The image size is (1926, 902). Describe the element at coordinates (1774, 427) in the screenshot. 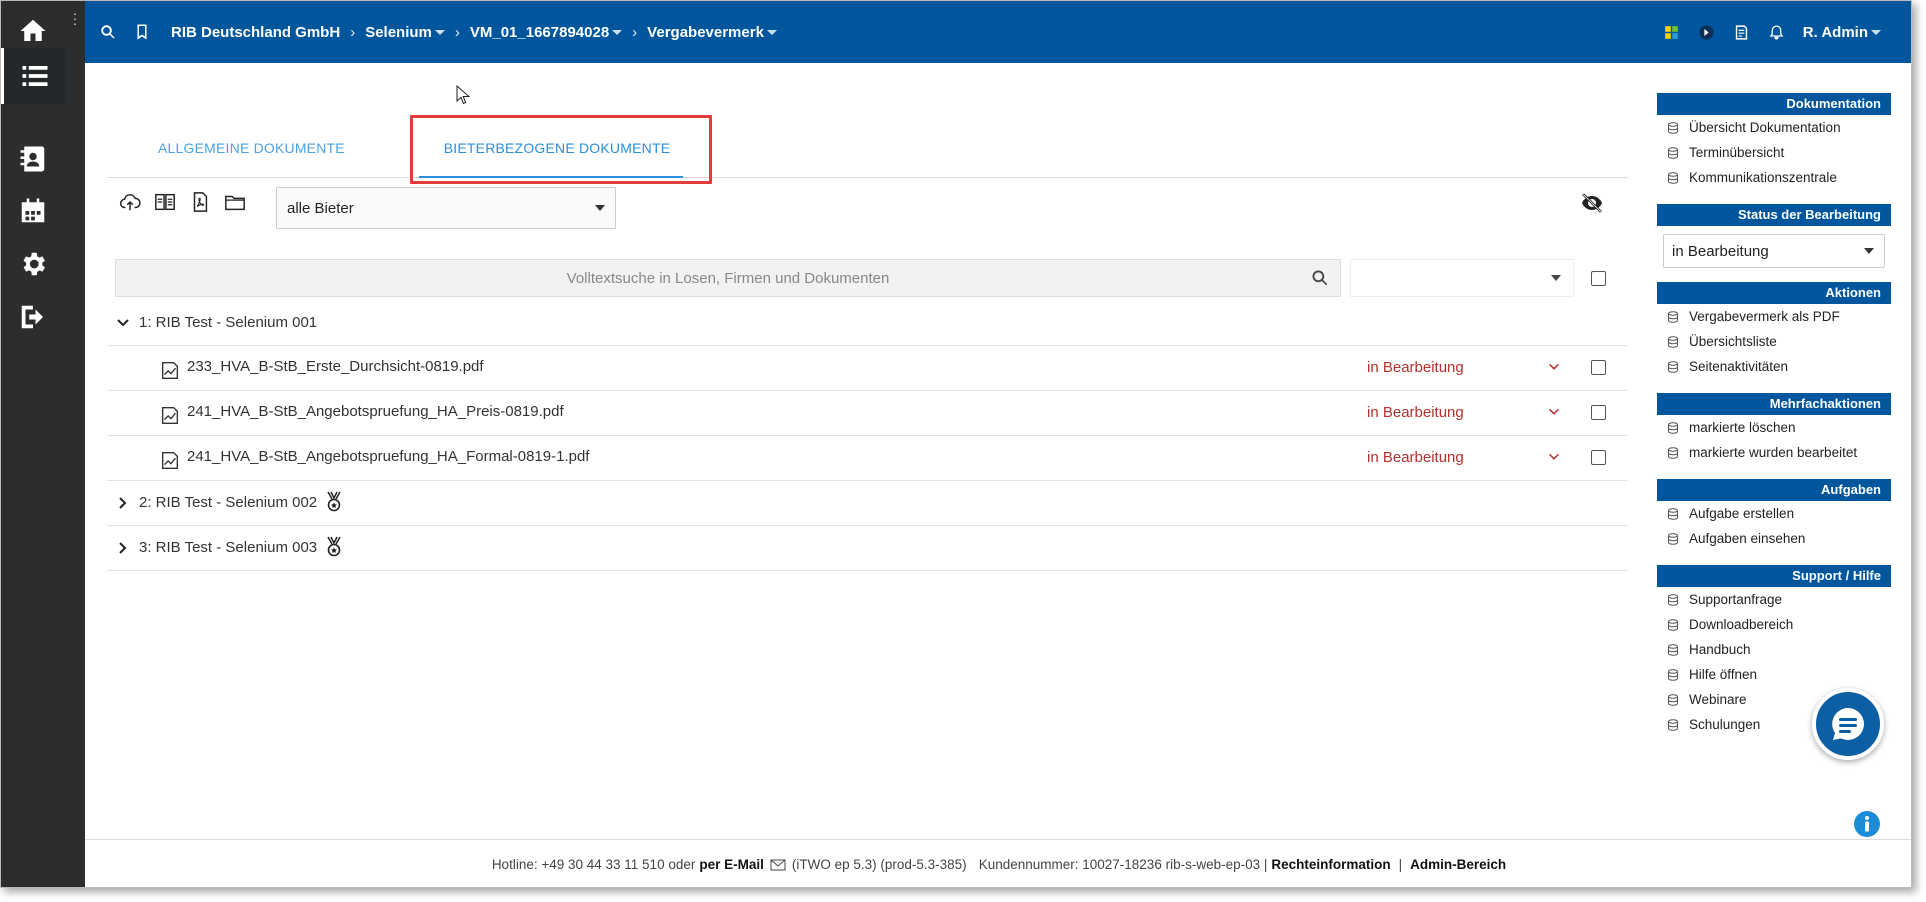

I see `sidebar-item-delete-marked: markierte löschen` at that location.